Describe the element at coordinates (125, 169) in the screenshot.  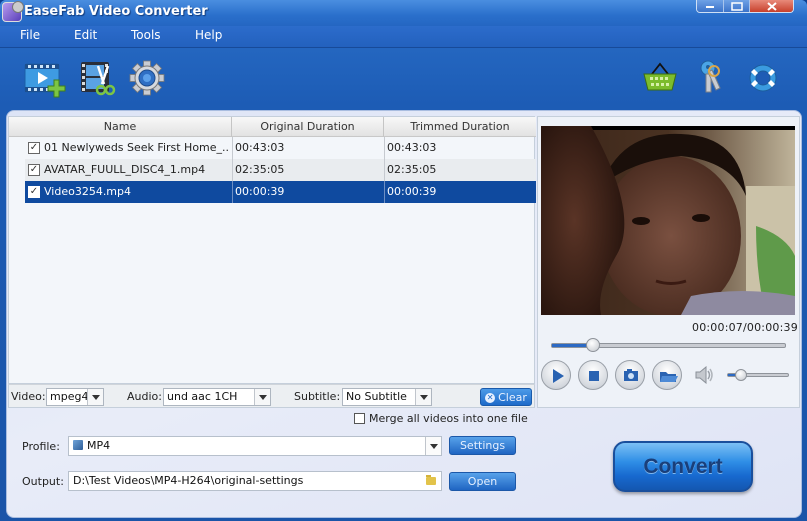
I see `file-name: AVATAR_FUULL_DISC4_1.mp4` at that location.